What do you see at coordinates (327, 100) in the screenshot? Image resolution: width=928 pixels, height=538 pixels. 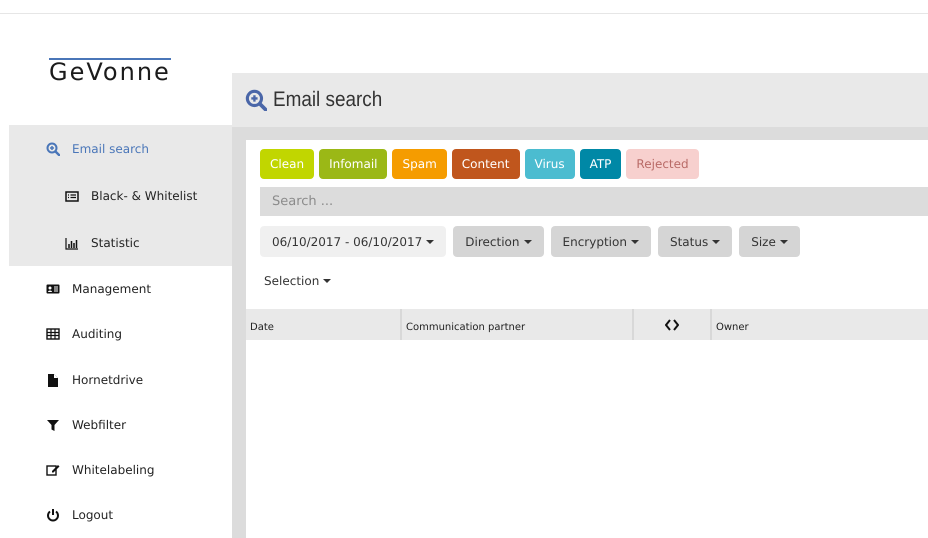 I see `page-title: Email search` at bounding box center [327, 100].